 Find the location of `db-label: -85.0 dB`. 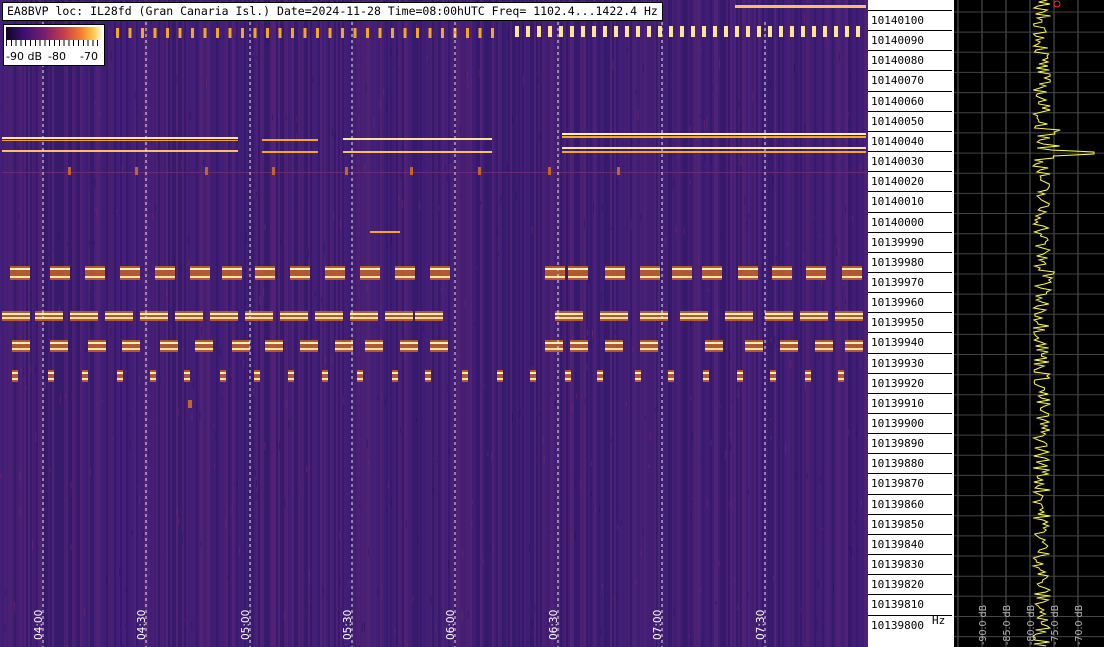

db-label: -85.0 dB is located at coordinates (1007, 624).